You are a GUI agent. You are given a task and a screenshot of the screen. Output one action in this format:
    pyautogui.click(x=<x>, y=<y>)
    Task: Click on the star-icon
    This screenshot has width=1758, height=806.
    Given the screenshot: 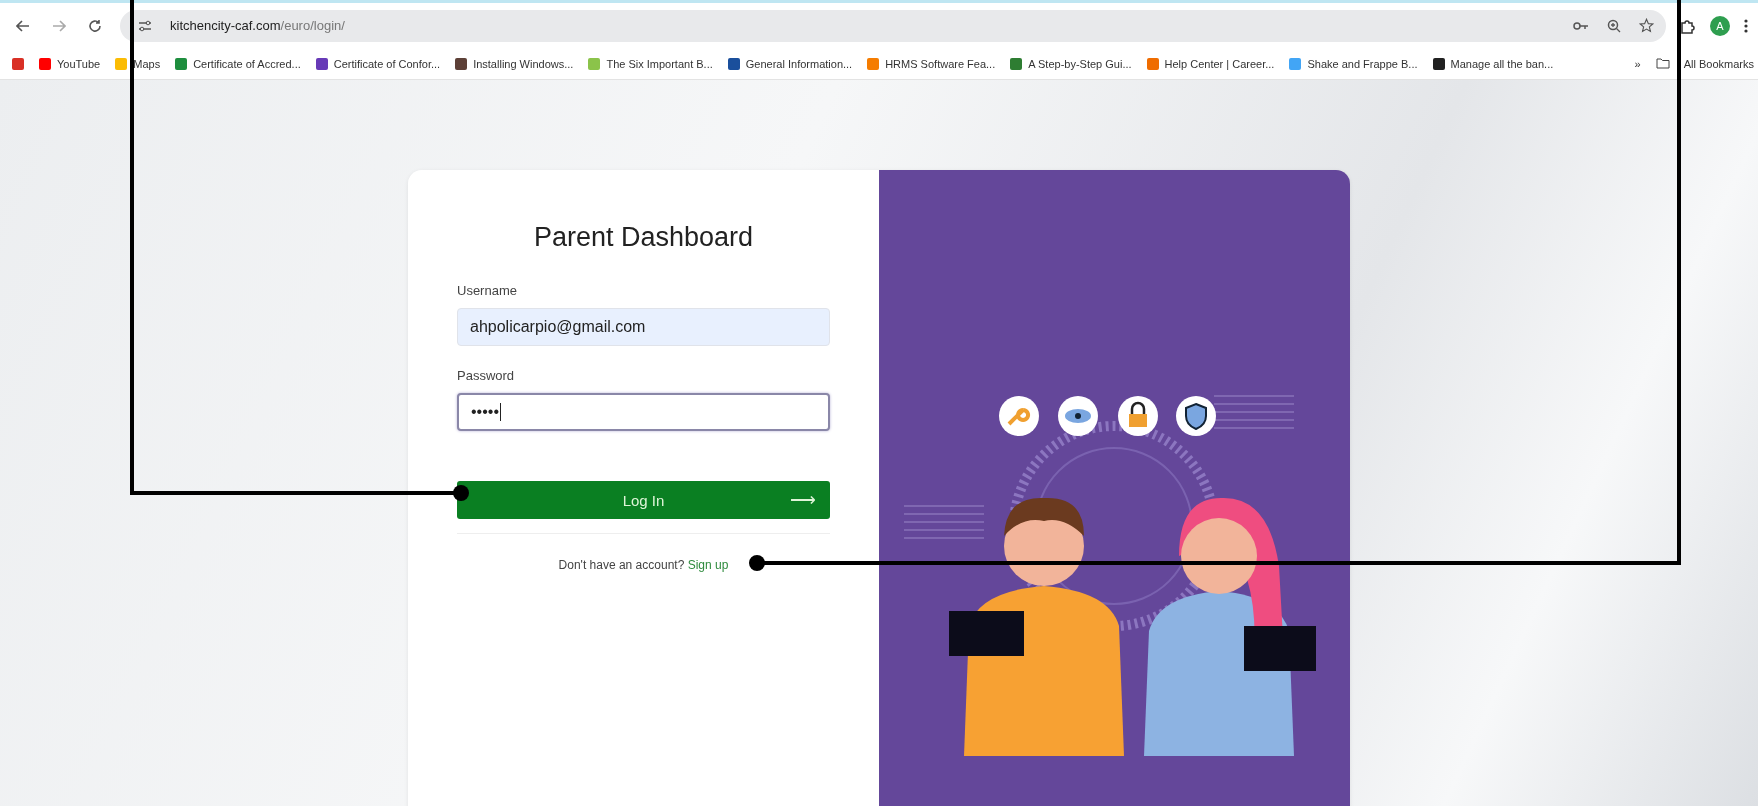 What is the action you would take?
    pyautogui.click(x=1646, y=25)
    